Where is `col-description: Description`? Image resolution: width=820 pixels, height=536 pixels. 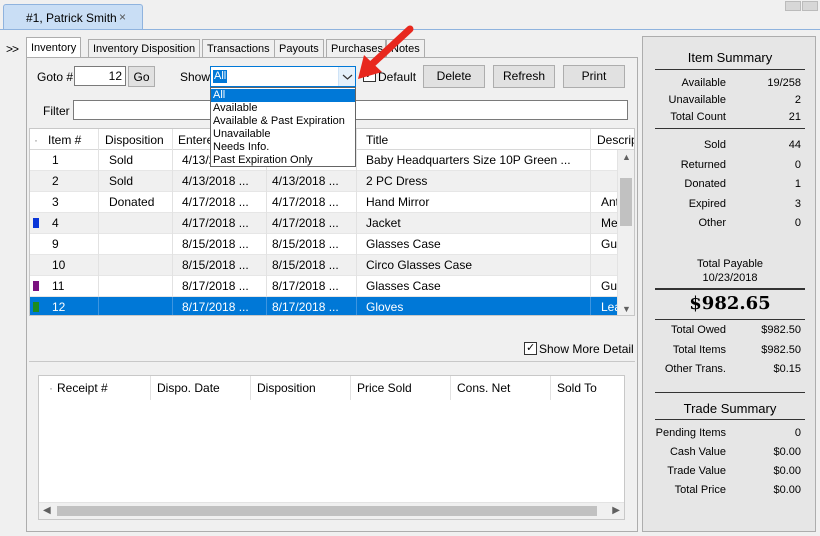
col-description: Description is located at coordinates (615, 140).